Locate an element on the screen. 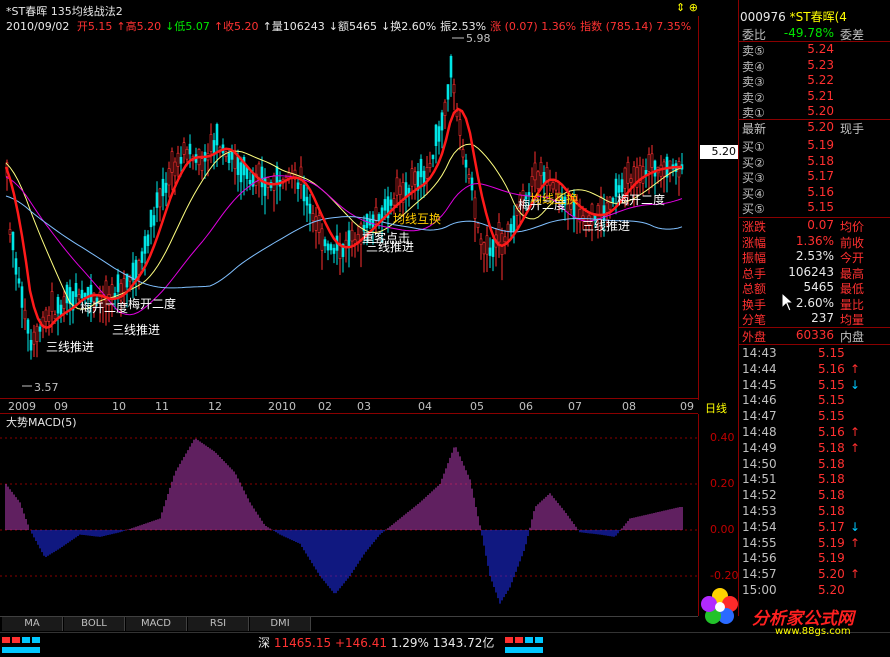 Image resolution: width=890 pixels, height=657 pixels. stat-row: 换手 2.60% 量比 is located at coordinates (816, 304).